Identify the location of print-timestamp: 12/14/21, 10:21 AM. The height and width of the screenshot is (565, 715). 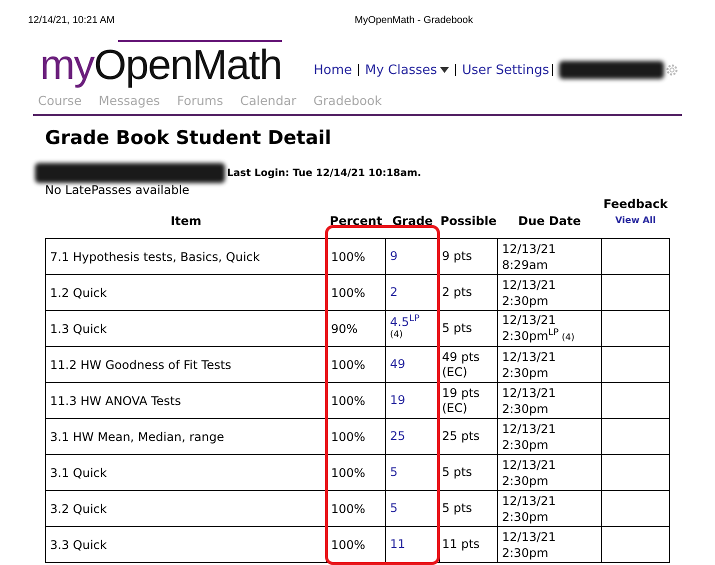
(71, 21).